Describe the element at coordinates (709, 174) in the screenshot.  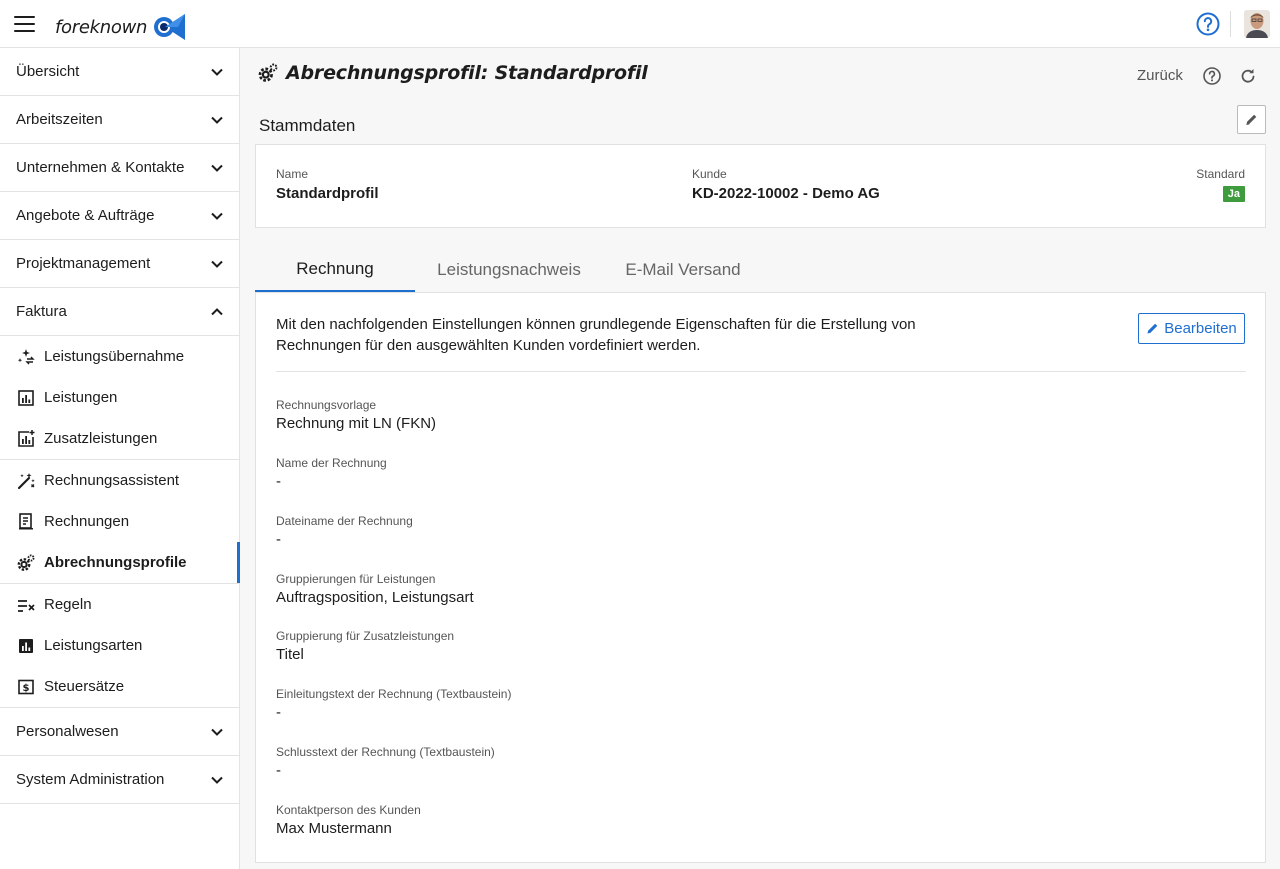
I see `field-label: Kunde` at that location.